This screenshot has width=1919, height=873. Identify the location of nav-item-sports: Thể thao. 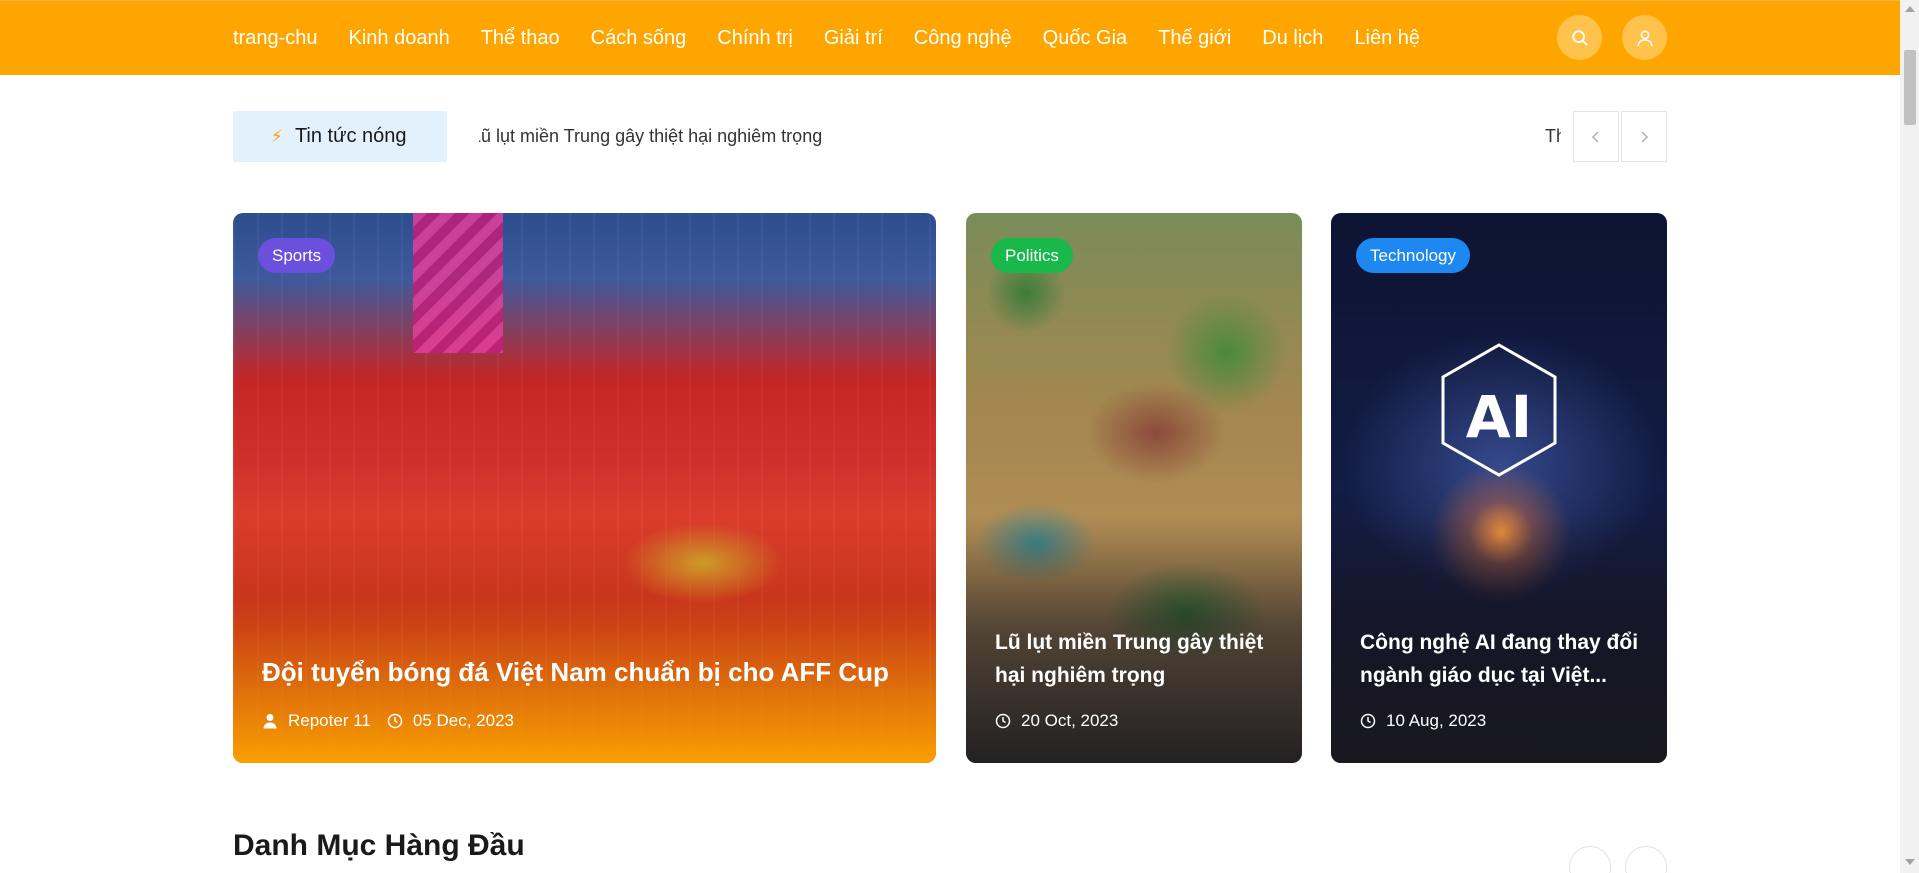
(520, 38).